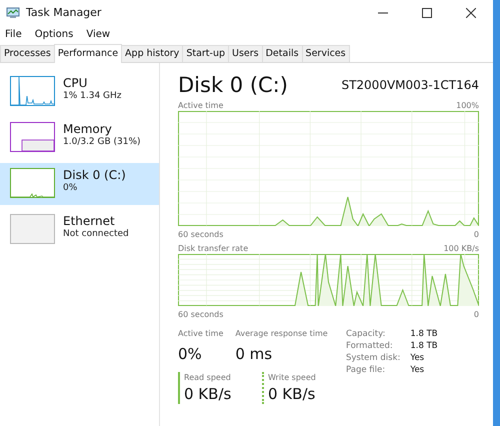  What do you see at coordinates (281, 334) in the screenshot?
I see `stat-label: Average response time` at bounding box center [281, 334].